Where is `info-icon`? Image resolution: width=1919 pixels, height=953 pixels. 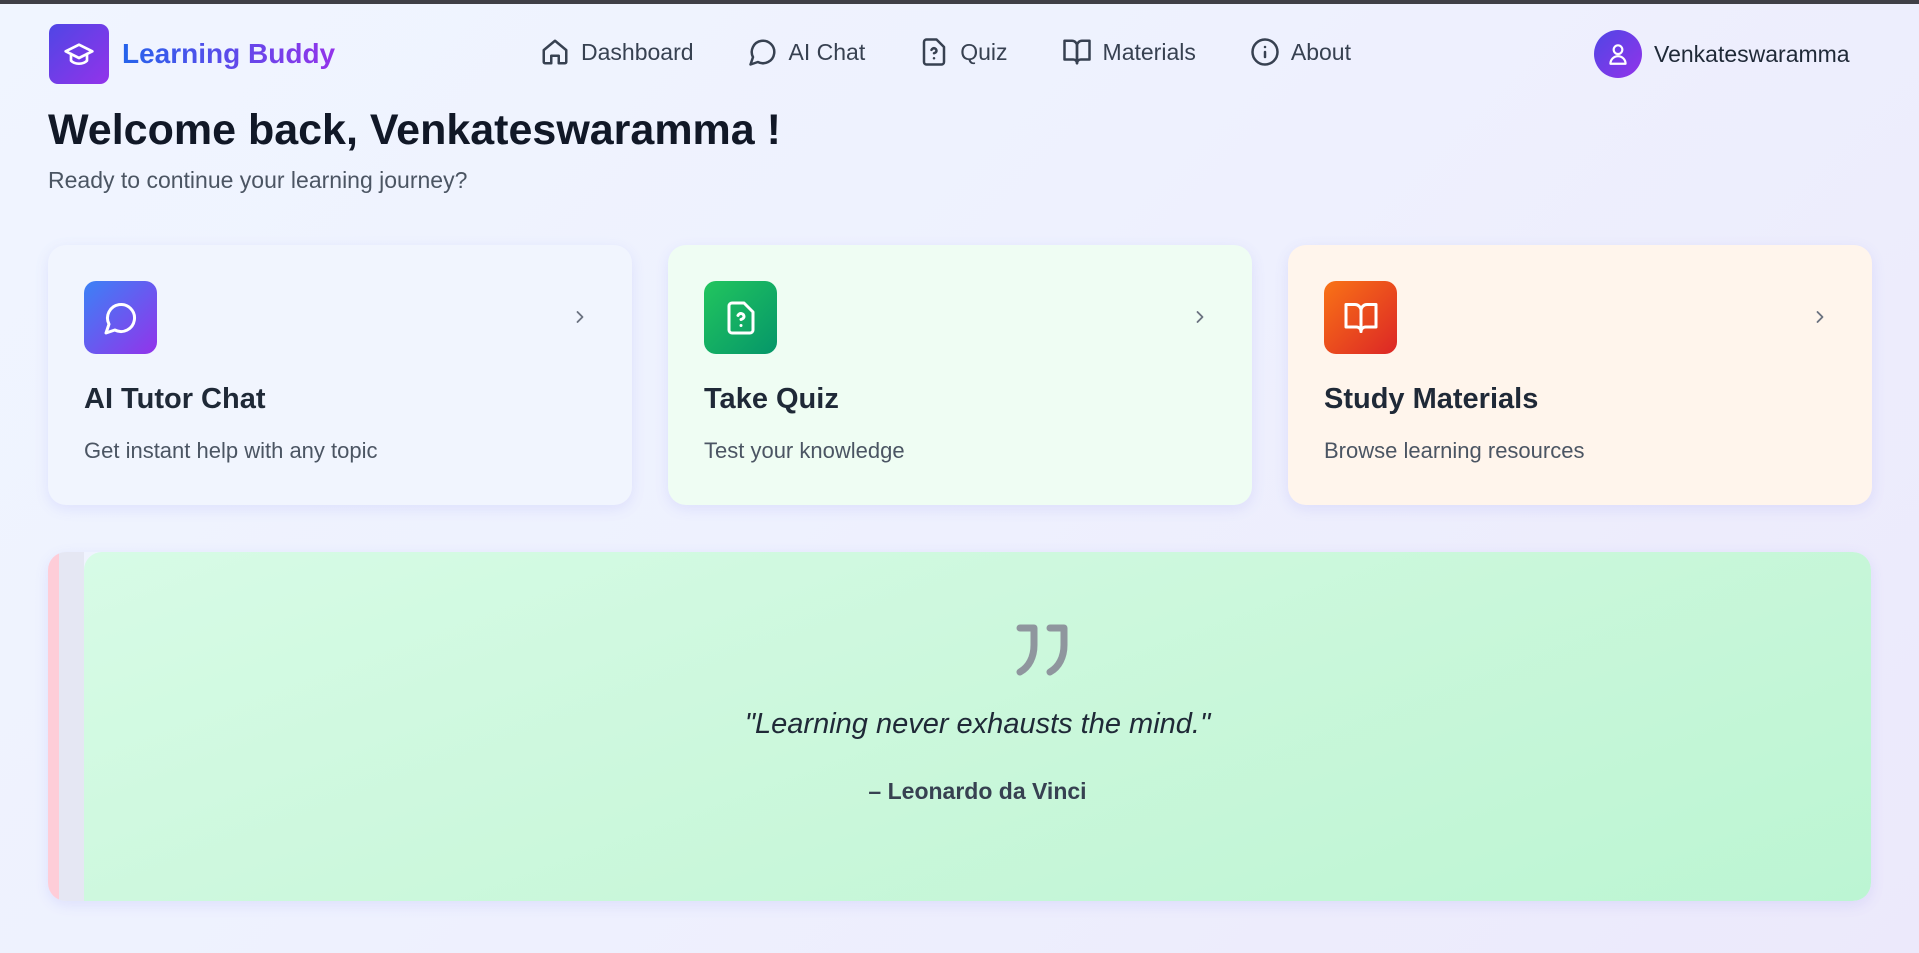 info-icon is located at coordinates (1265, 52).